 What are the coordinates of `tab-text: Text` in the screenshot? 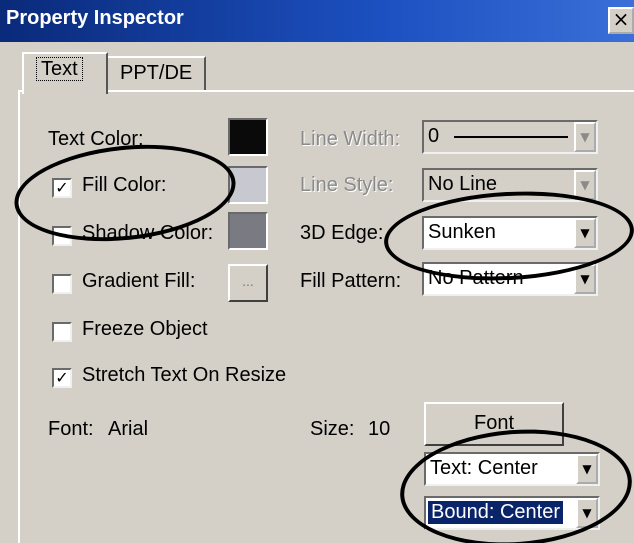 It's located at (65, 73).